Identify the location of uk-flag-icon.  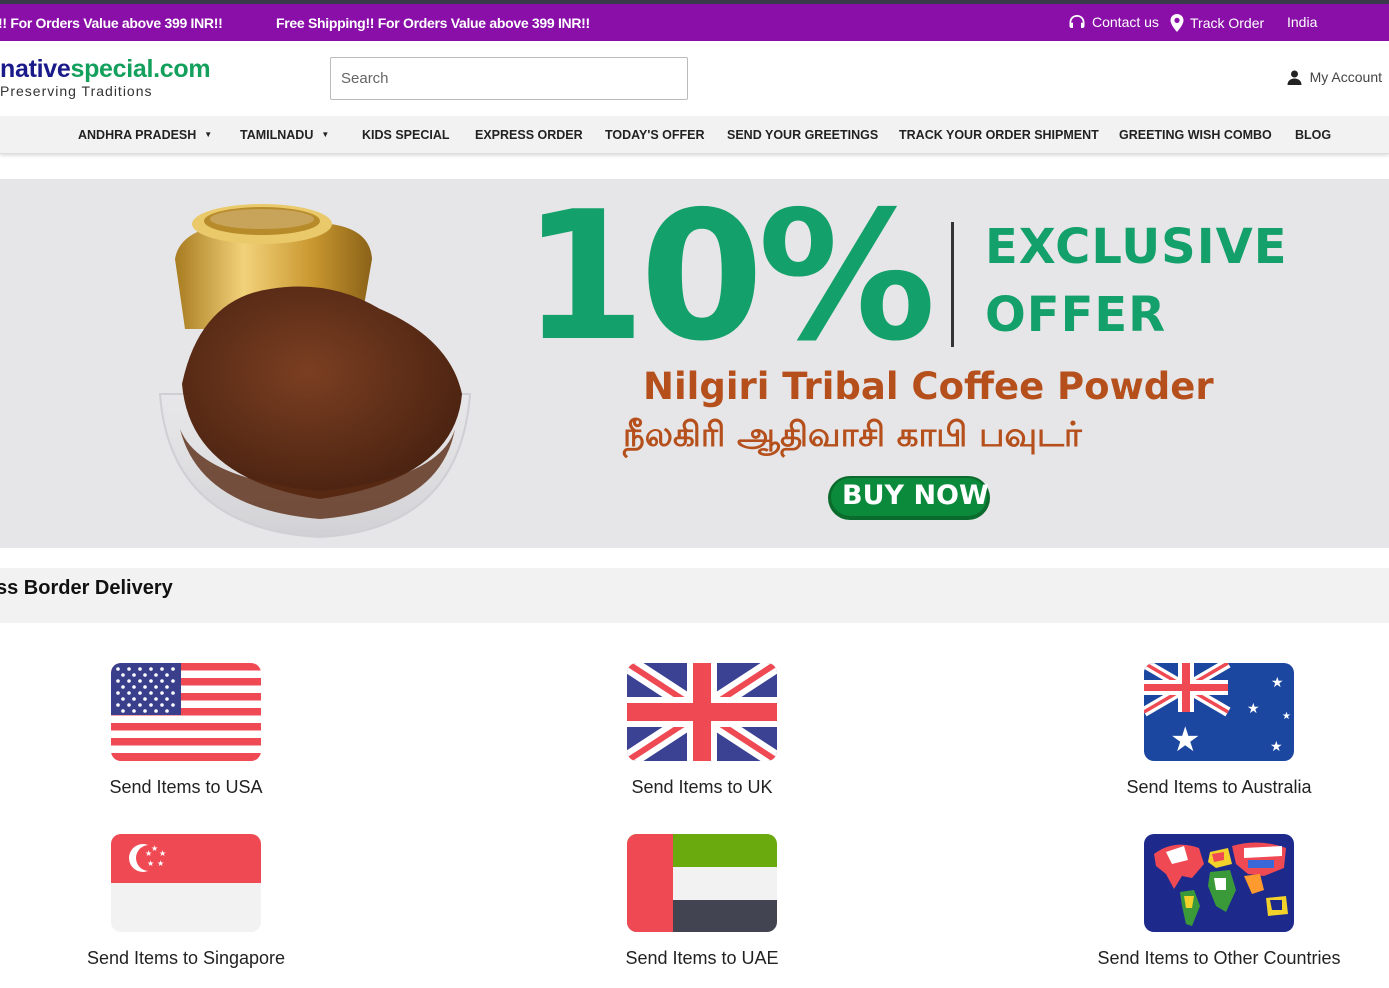
(702, 712).